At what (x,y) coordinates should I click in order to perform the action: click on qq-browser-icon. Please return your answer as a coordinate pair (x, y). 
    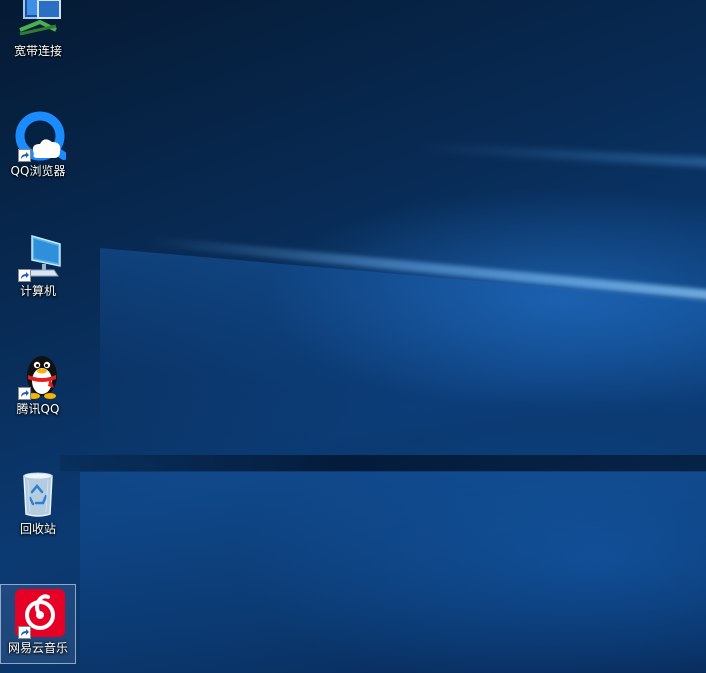
    Looking at the image, I should click on (38, 136).